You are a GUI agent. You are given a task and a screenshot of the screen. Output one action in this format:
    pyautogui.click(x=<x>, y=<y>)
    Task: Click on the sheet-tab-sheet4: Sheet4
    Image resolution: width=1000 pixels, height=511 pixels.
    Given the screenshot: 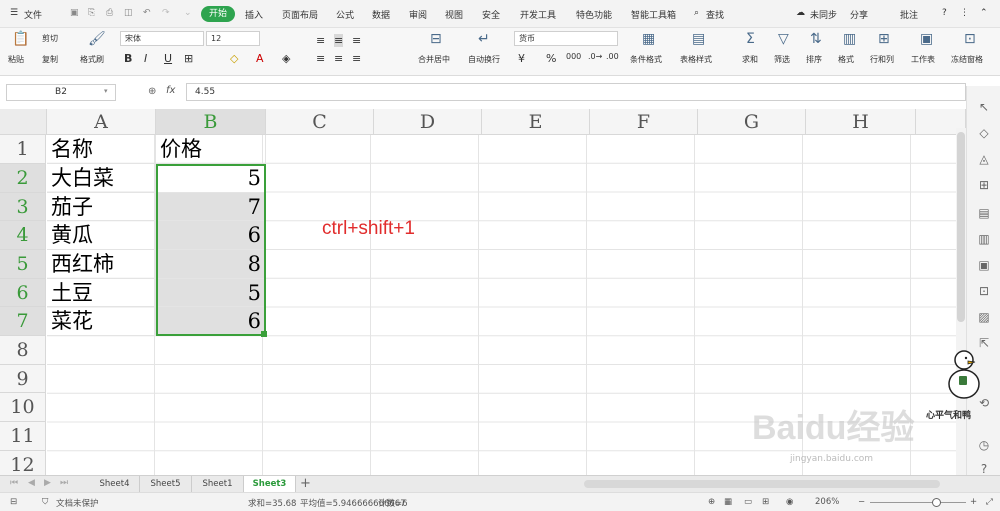 What is the action you would take?
    pyautogui.click(x=115, y=484)
    